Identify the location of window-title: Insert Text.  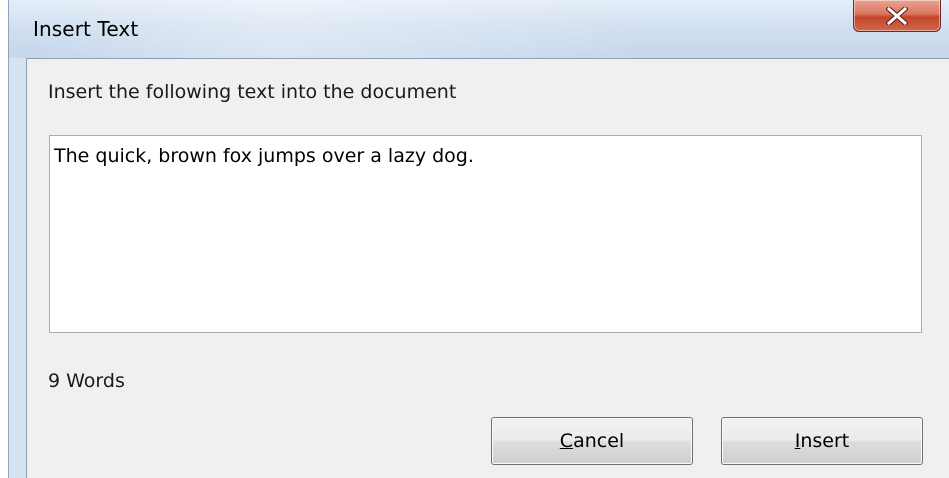
(86, 29).